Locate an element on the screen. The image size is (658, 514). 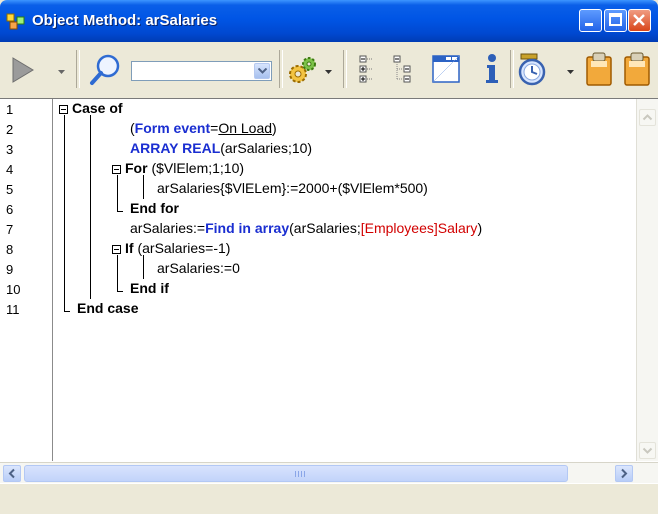
search-combo-button is located at coordinates (262, 71).